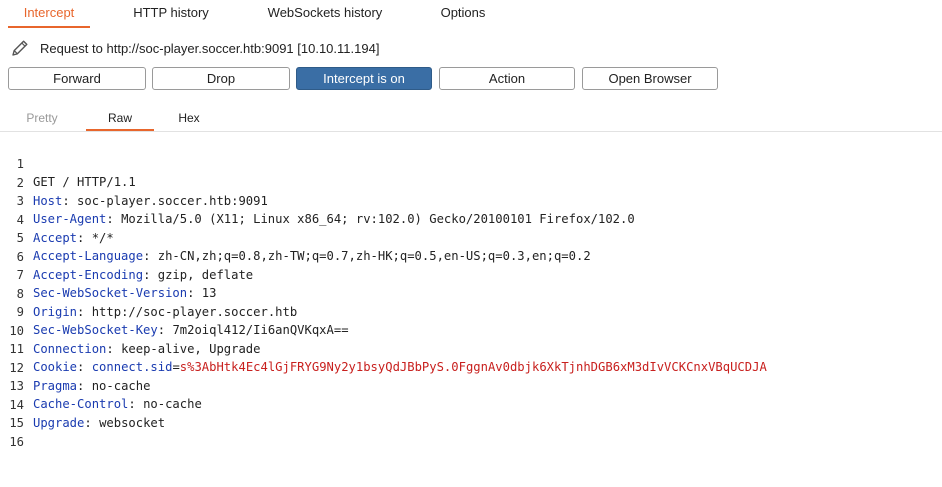  I want to click on cookie-equals: =, so click(176, 367).